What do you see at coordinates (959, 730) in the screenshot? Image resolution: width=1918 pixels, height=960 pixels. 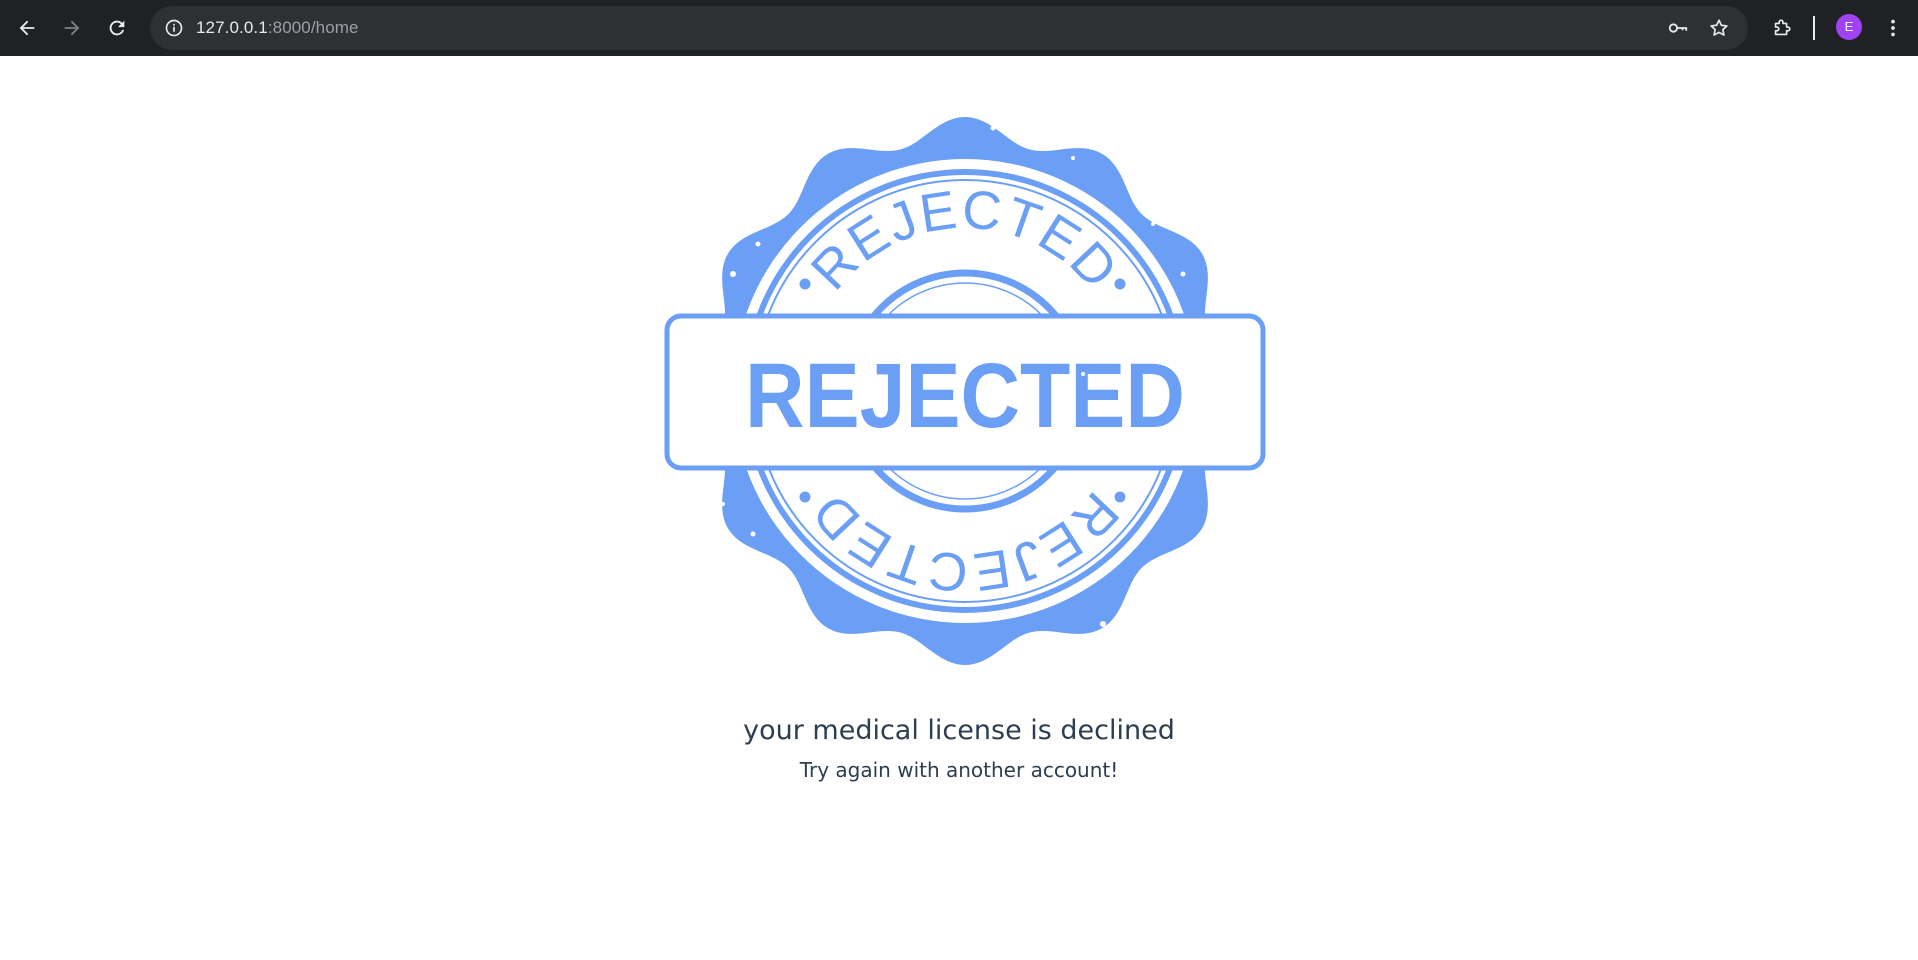 I see `status-message-title: your medical license is declined` at bounding box center [959, 730].